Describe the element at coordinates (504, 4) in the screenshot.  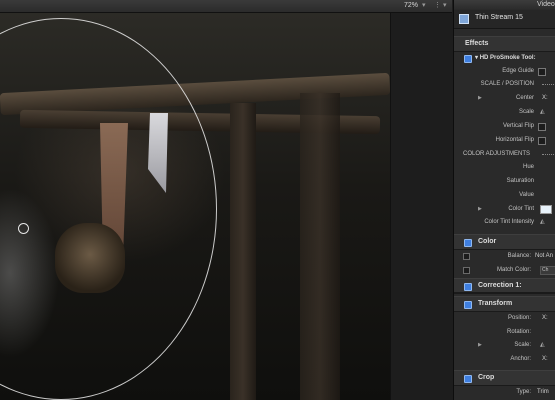
I see `inspector-tabbar: Video` at that location.